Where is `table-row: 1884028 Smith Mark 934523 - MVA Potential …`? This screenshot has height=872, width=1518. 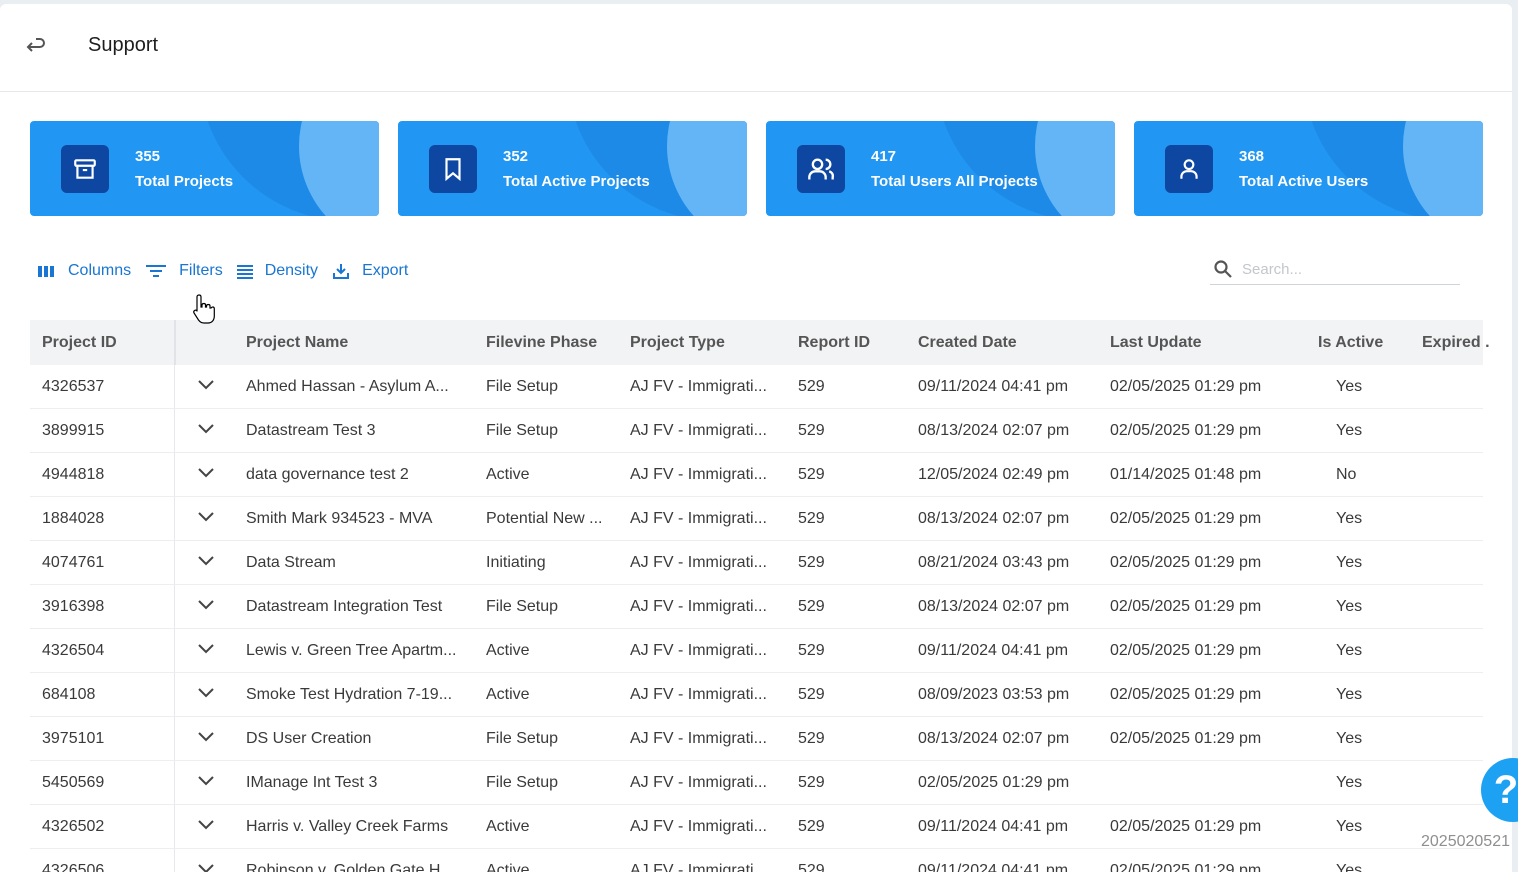 table-row: 1884028 Smith Mark 934523 - MVA Potential … is located at coordinates (756, 519).